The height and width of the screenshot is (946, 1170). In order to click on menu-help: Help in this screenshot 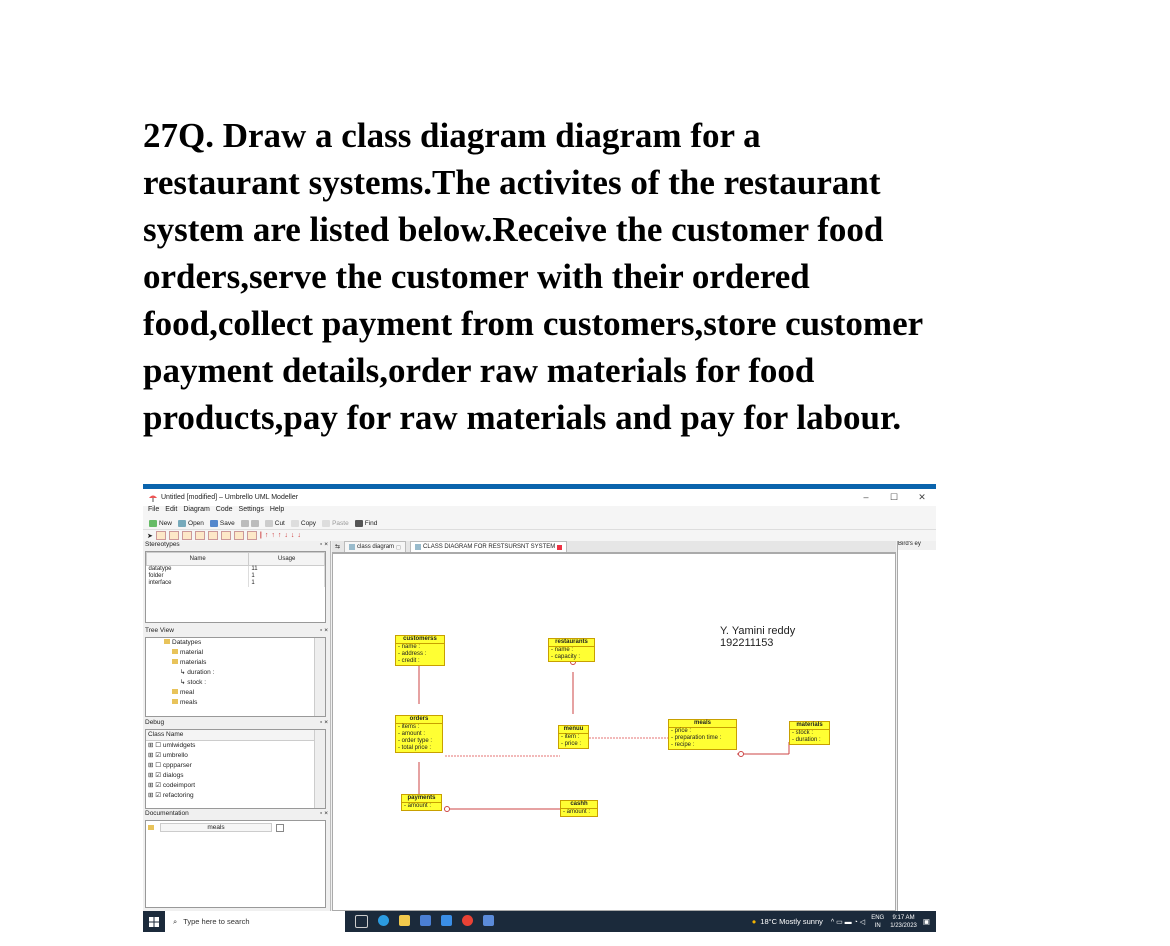, I will do `click(277, 511)`.